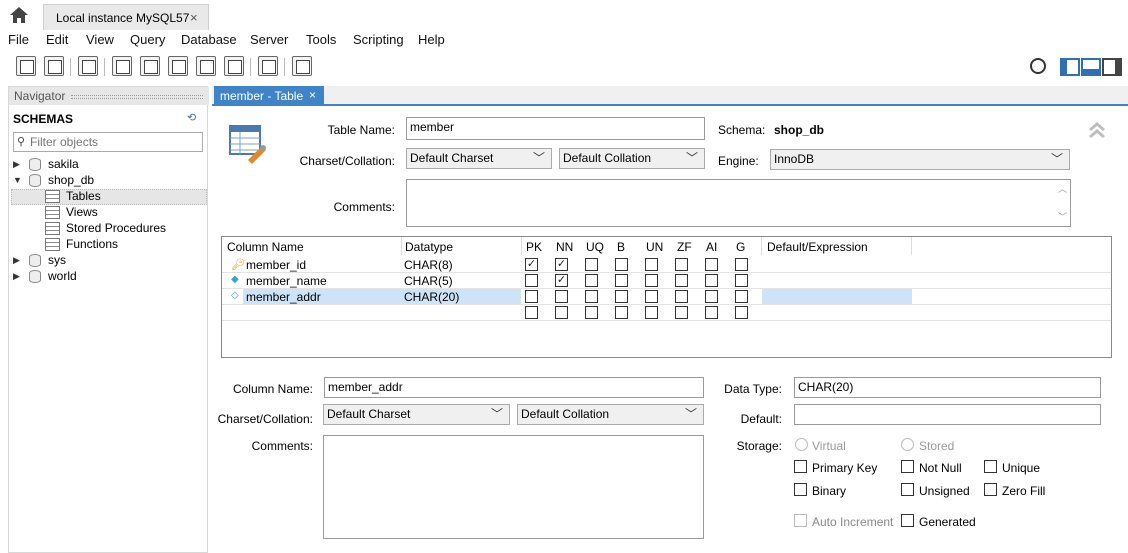 Image resolution: width=1128 pixels, height=553 pixels. What do you see at coordinates (431, 39) in the screenshot?
I see `menu-help: Help` at bounding box center [431, 39].